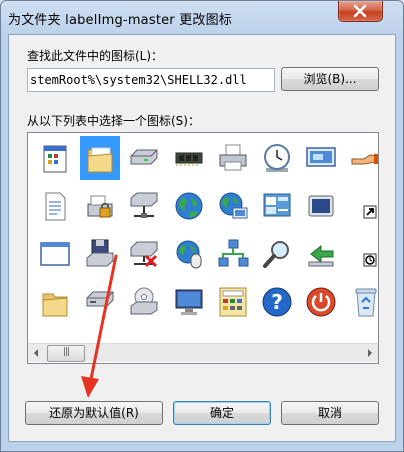 Image resolution: width=404 pixels, height=452 pixels. I want to click on restore-default-button: 还原为默认值(R), so click(94, 413).